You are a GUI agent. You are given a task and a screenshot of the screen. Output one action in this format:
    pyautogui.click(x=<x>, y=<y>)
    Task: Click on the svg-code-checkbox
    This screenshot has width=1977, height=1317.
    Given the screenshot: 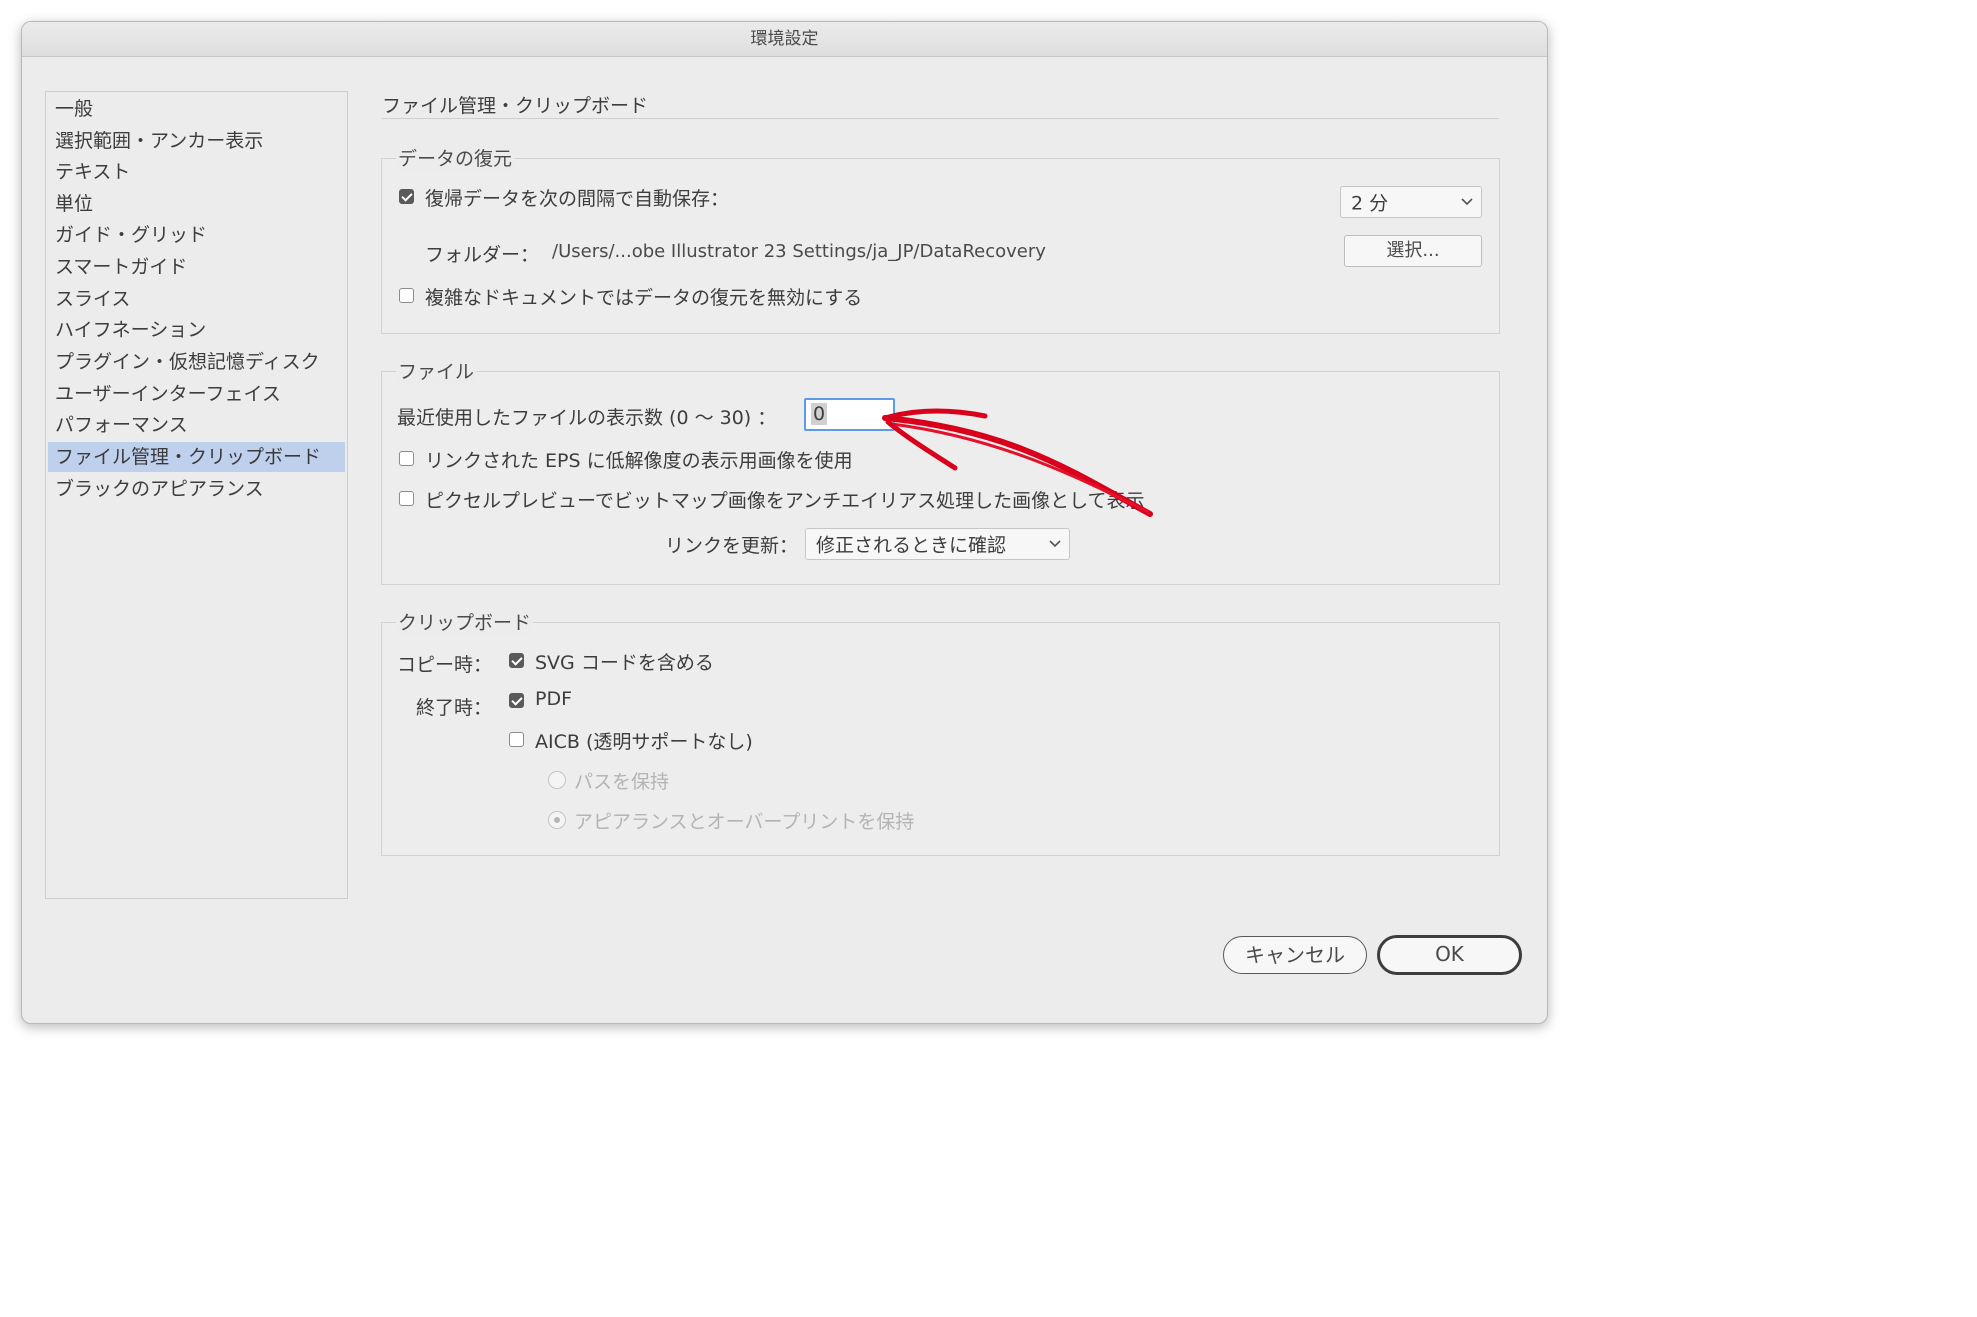 What is the action you would take?
    pyautogui.click(x=516, y=660)
    